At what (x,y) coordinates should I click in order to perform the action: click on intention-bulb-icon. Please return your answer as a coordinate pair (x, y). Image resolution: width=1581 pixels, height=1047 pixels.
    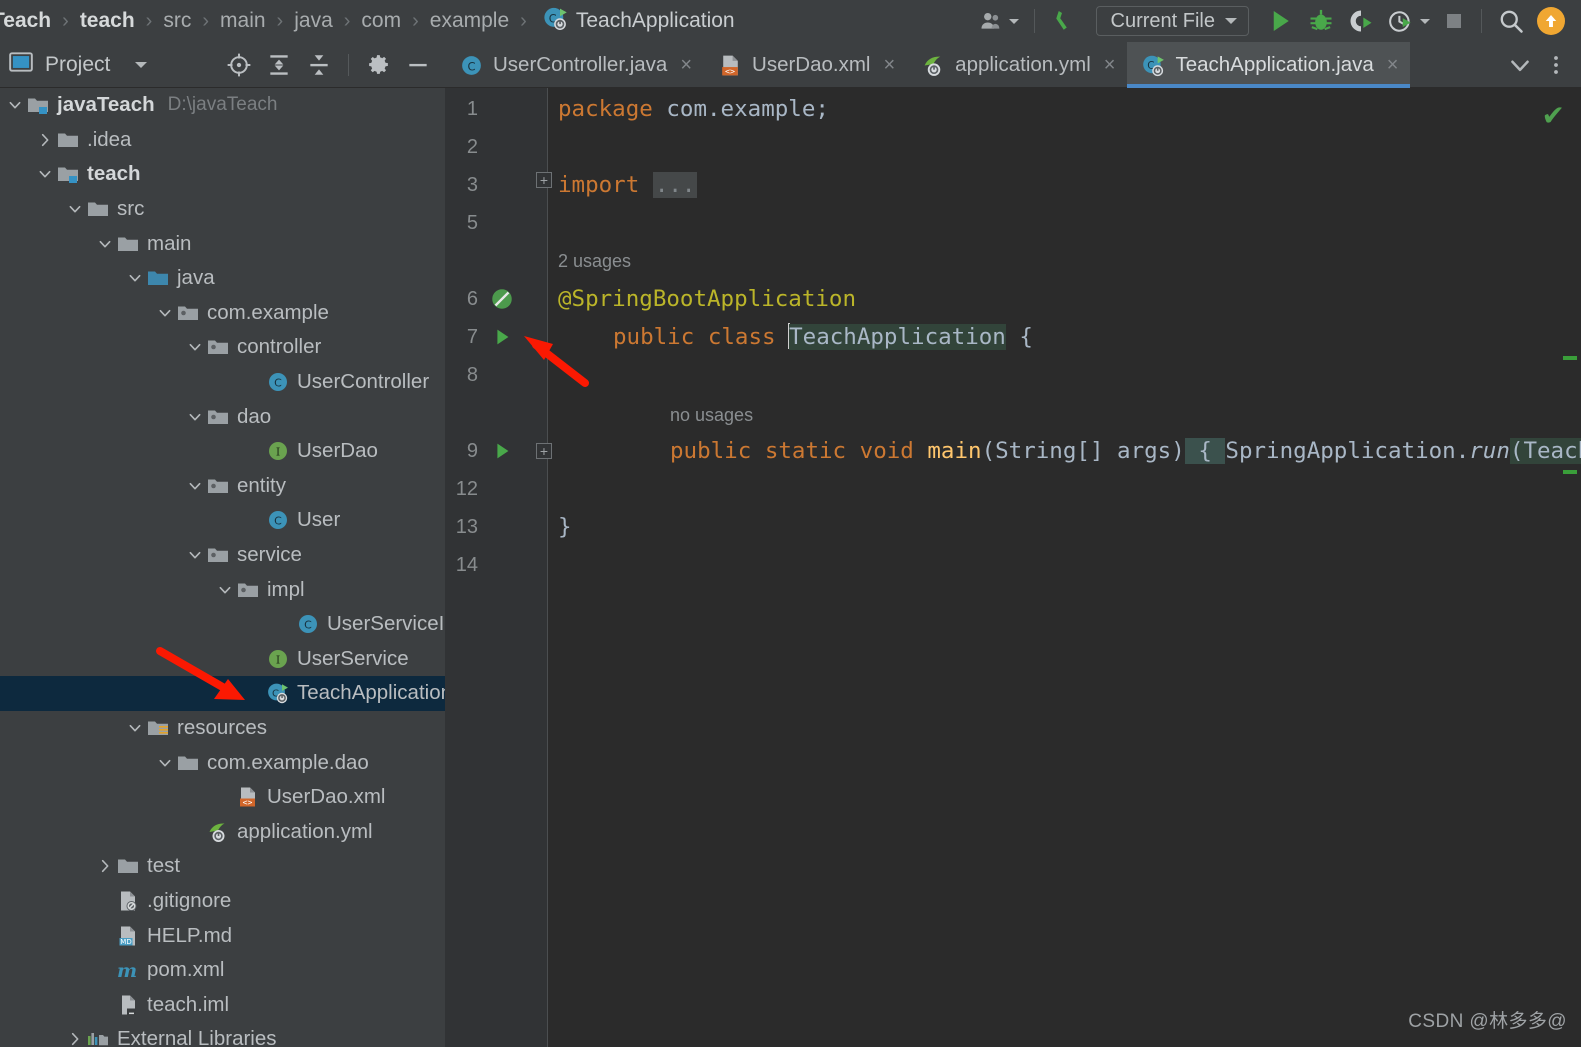
    Looking at the image, I should click on (502, 299).